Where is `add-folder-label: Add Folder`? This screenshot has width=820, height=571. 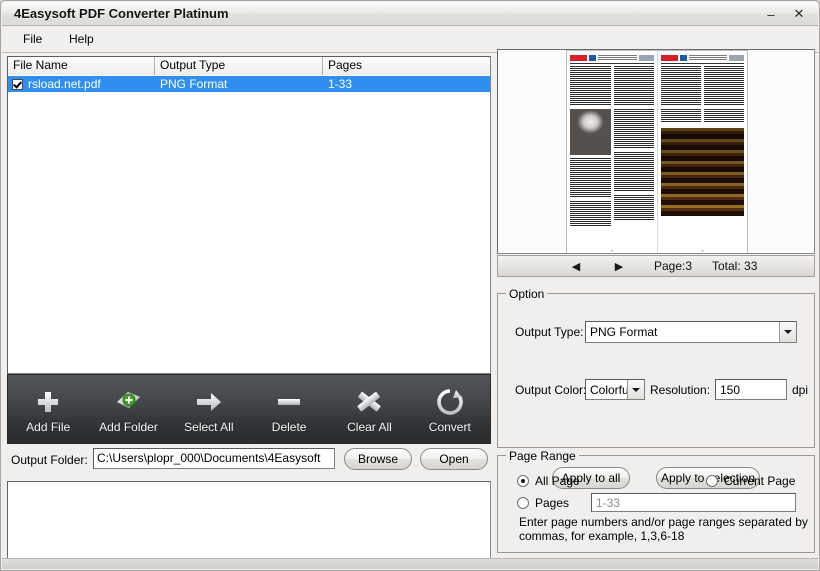 add-folder-label: Add Folder is located at coordinates (128, 426).